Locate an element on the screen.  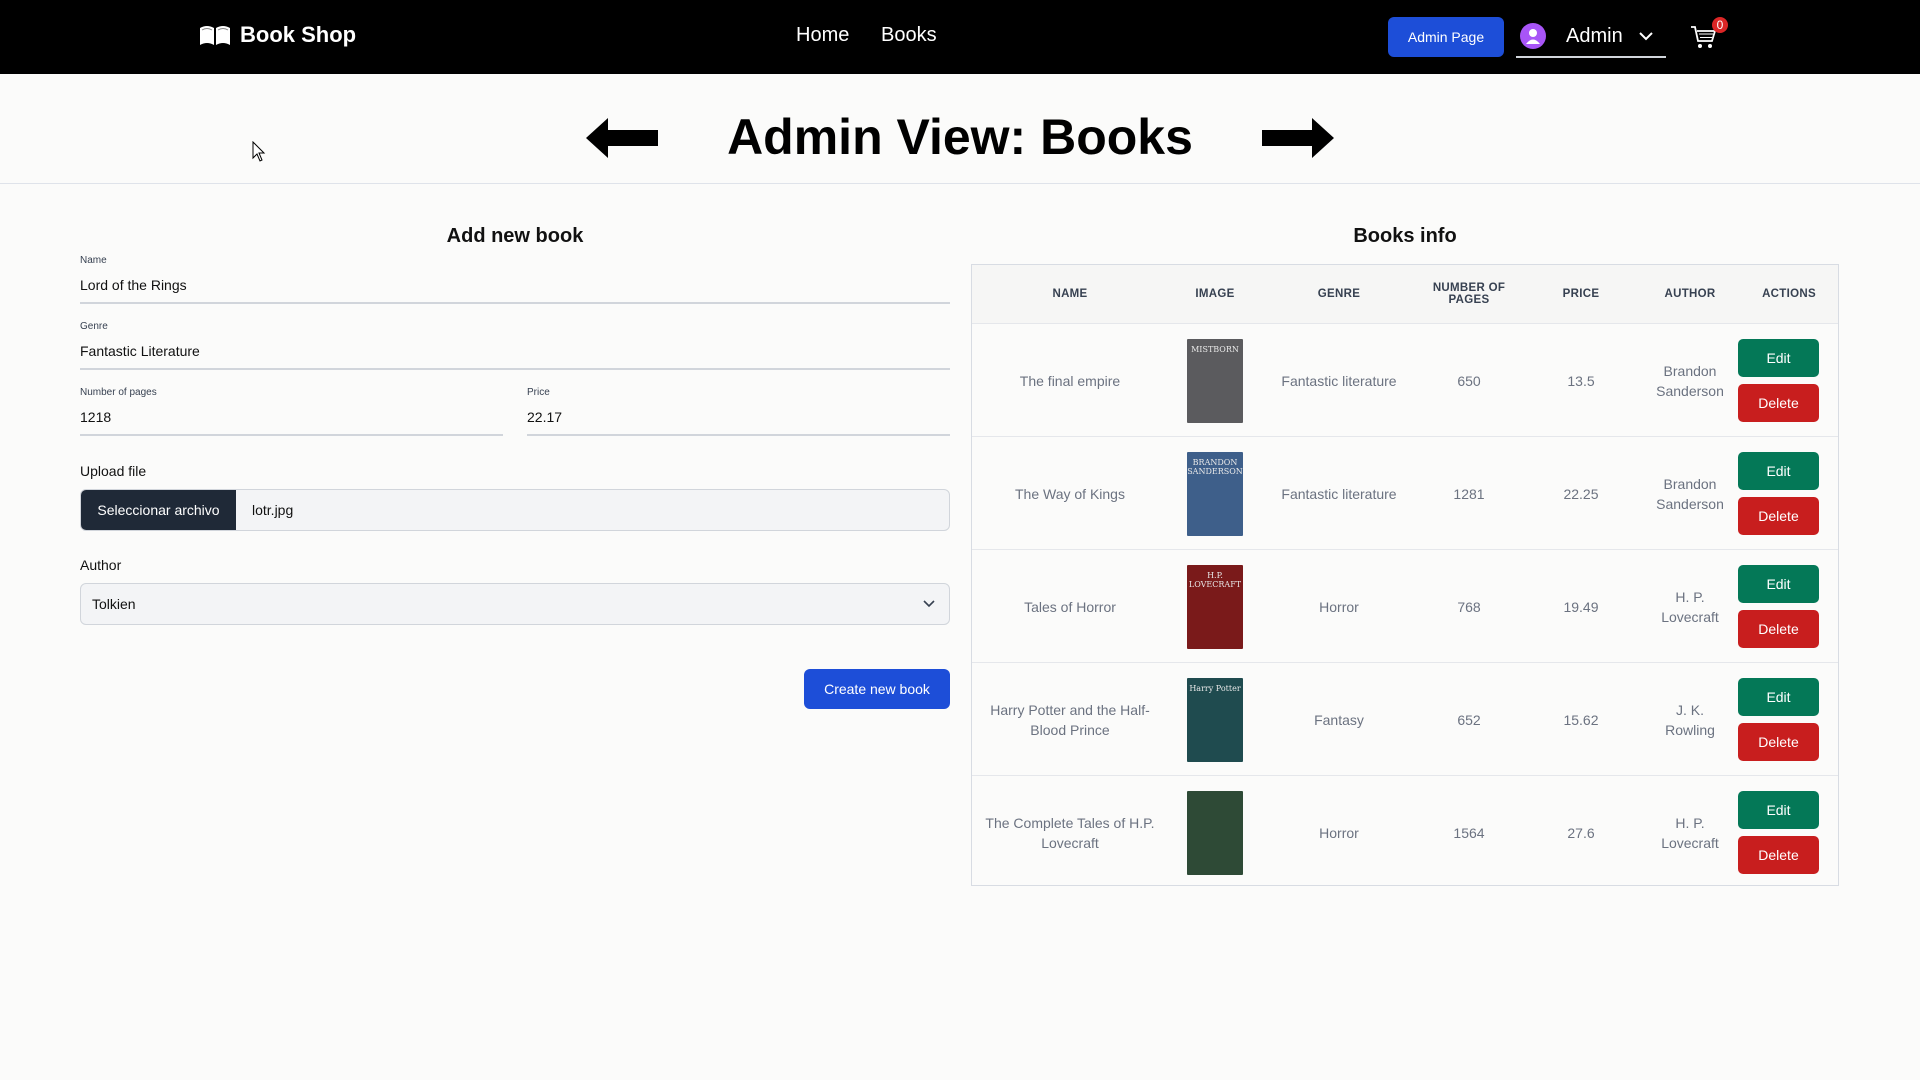
book-cover-image is located at coordinates (1215, 832).